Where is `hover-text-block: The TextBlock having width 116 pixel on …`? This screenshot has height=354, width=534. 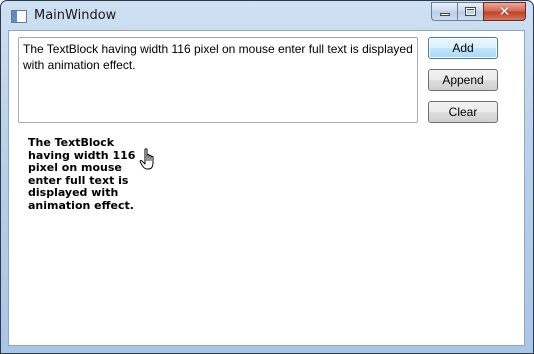
hover-text-block: The TextBlock having width 116 pixel on … is located at coordinates (86, 174).